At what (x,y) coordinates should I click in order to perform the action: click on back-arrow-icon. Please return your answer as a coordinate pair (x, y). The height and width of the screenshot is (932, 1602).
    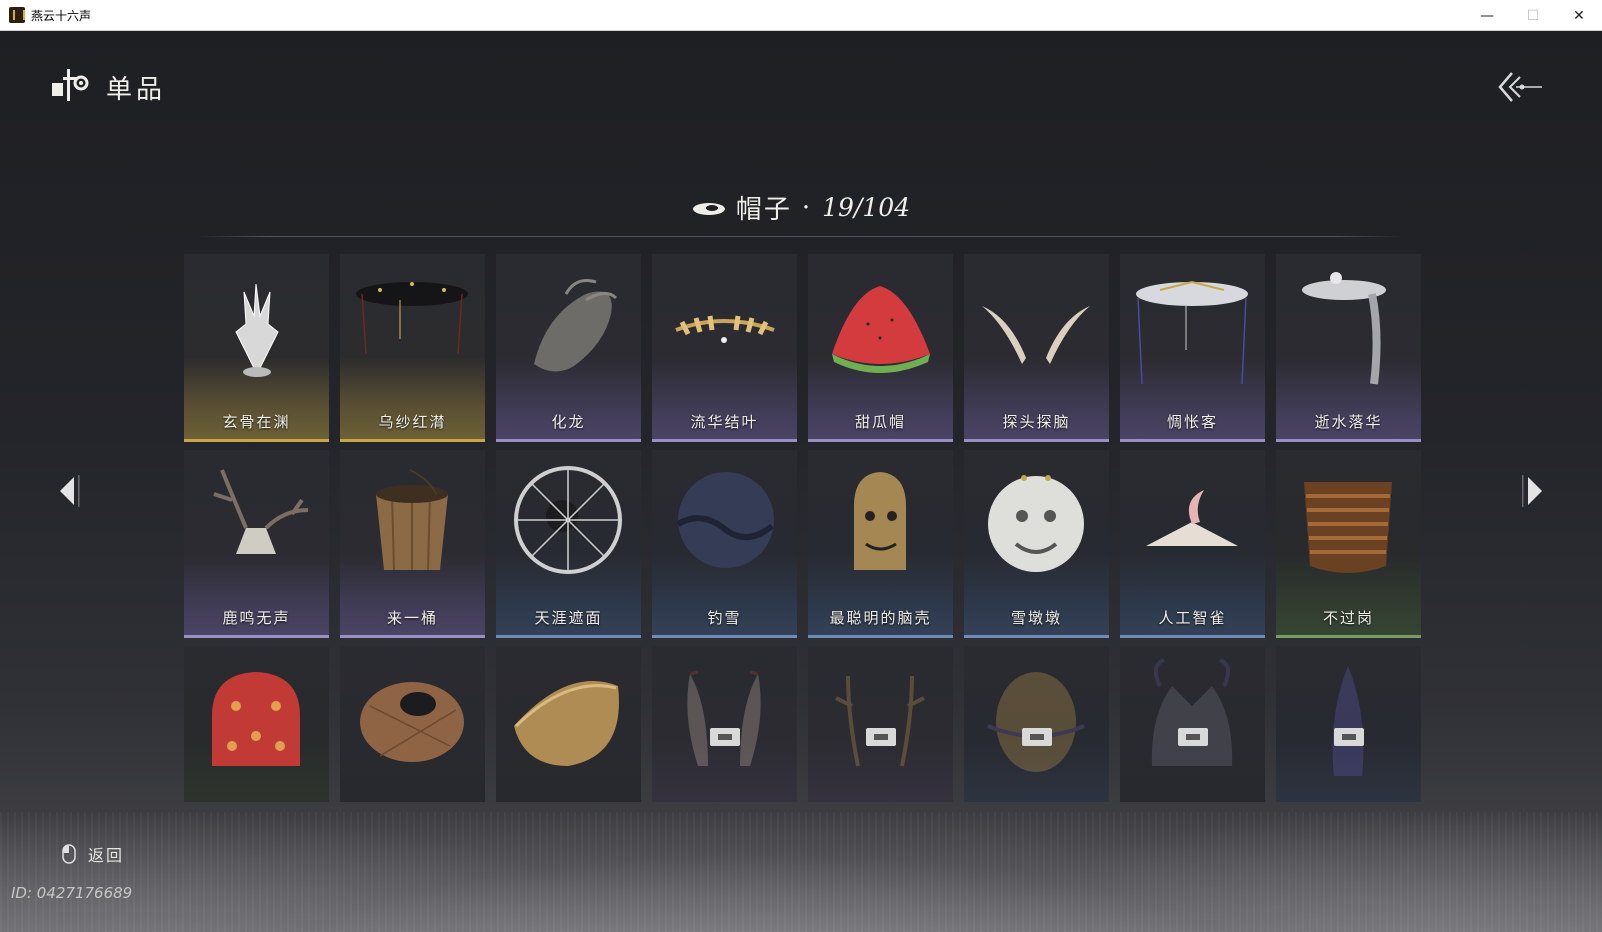
    Looking at the image, I should click on (1520, 87).